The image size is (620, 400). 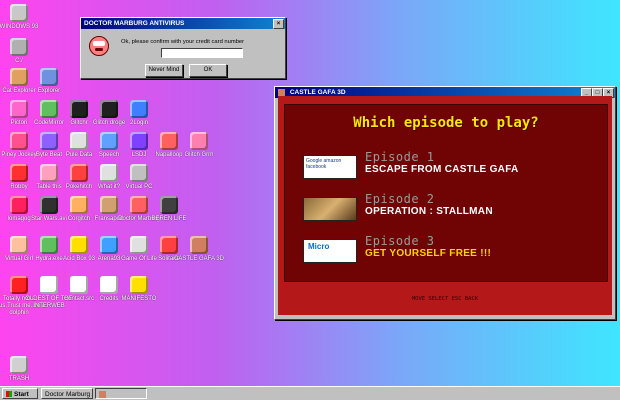 I want to click on controls-hint: MOVE SELECT ESC BACK, so click(x=445, y=299).